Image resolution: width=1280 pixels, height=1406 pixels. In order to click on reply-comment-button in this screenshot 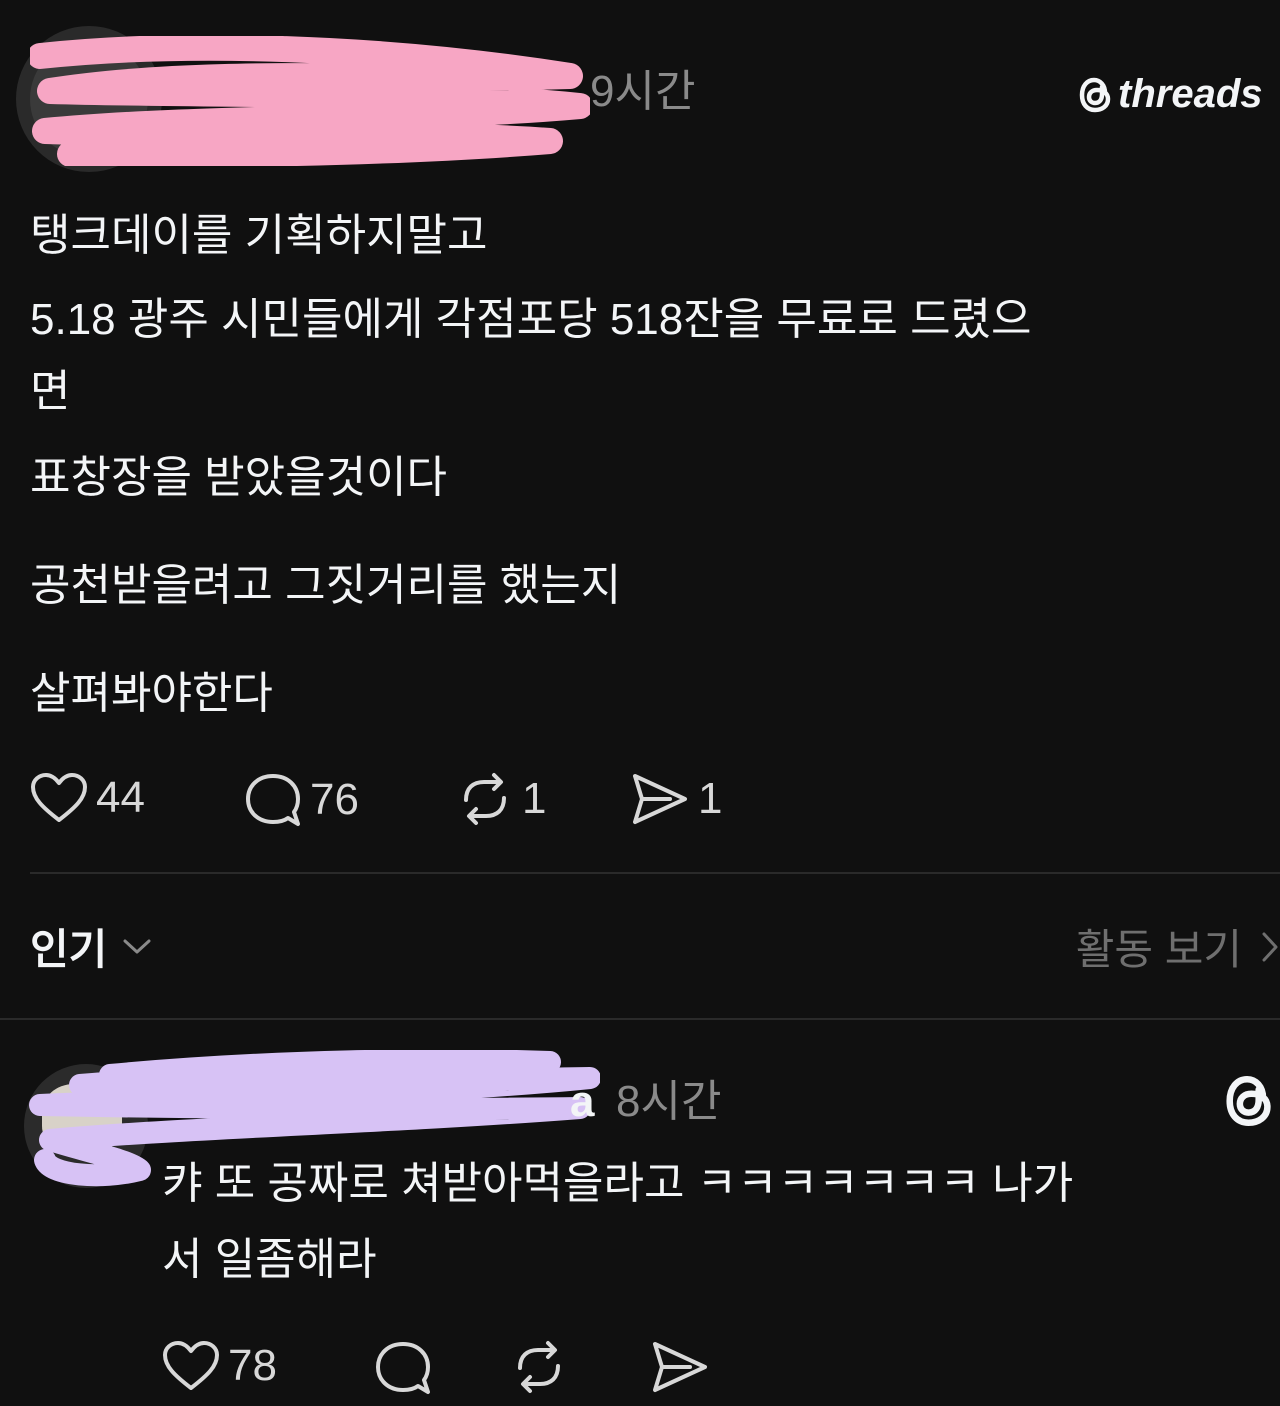, I will do `click(403, 1368)`.